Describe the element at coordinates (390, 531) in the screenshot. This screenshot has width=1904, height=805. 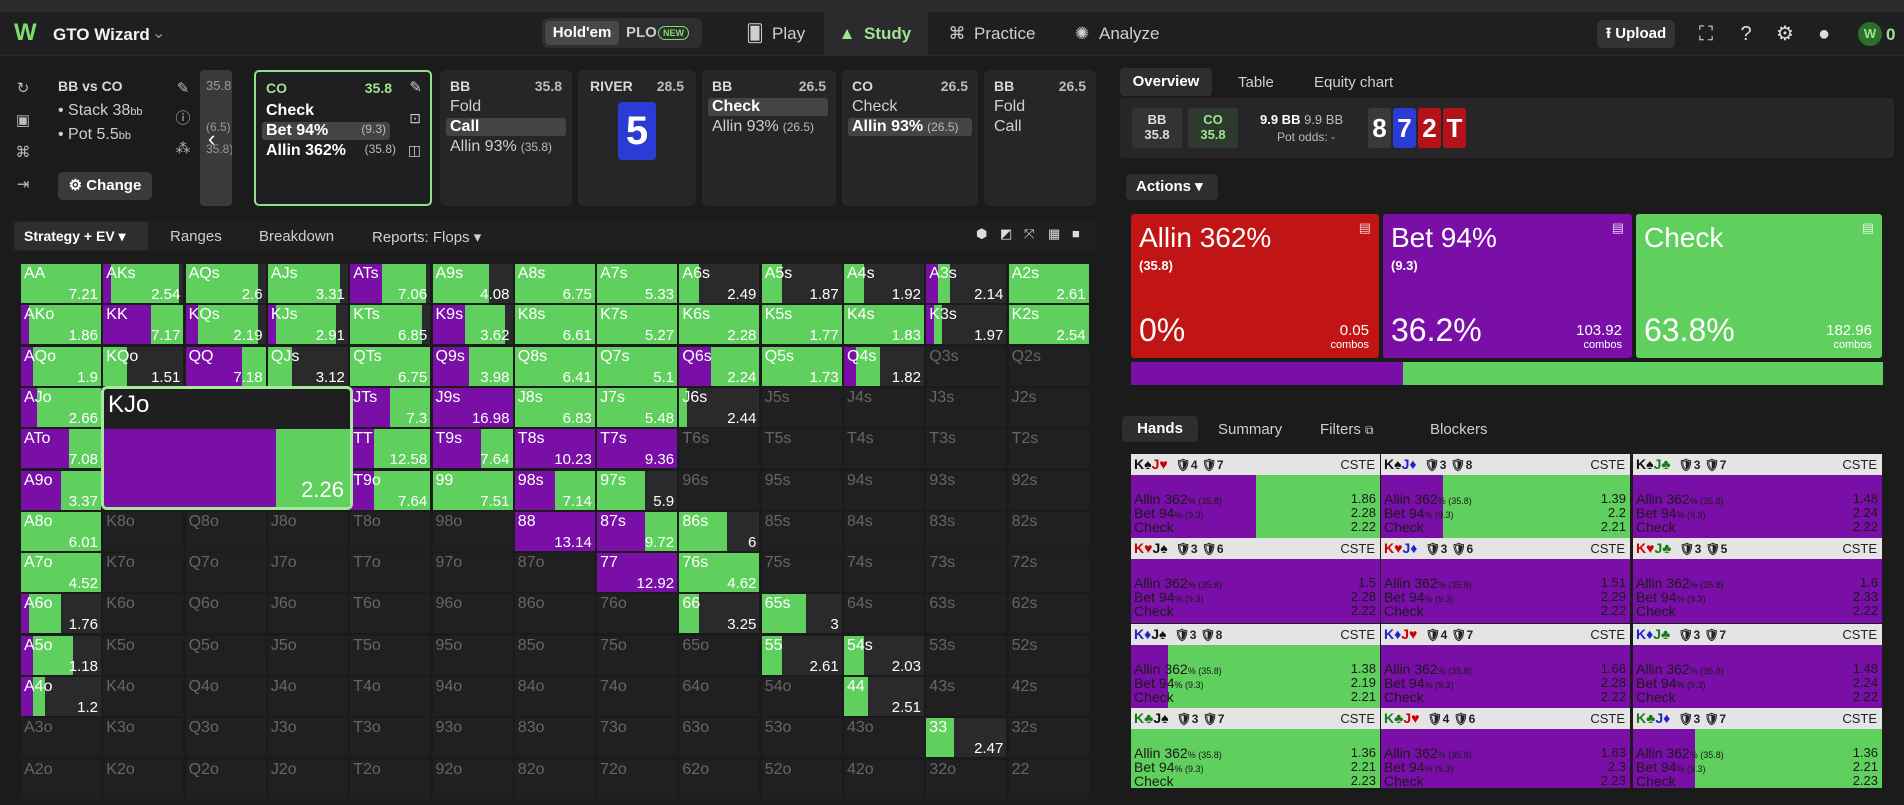
I see `hand-cell: T8o` at that location.